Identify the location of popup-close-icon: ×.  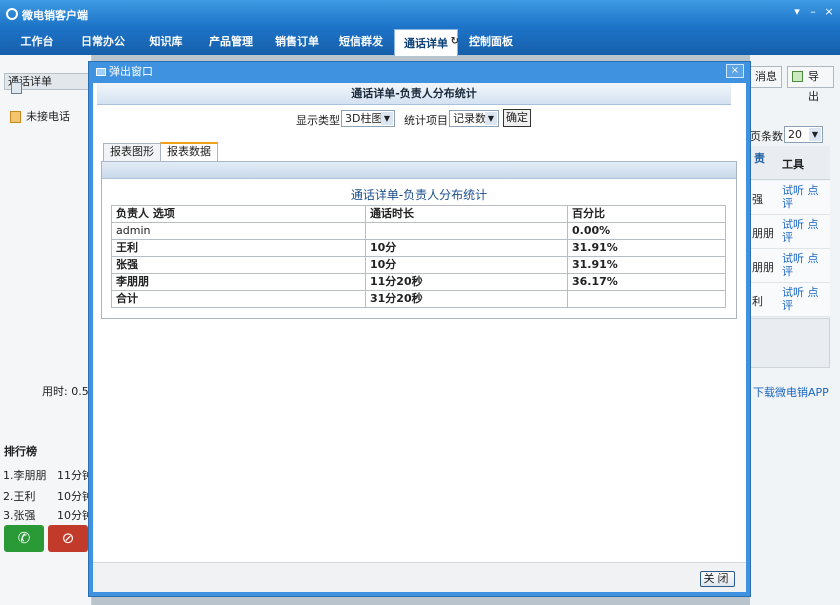
(735, 71).